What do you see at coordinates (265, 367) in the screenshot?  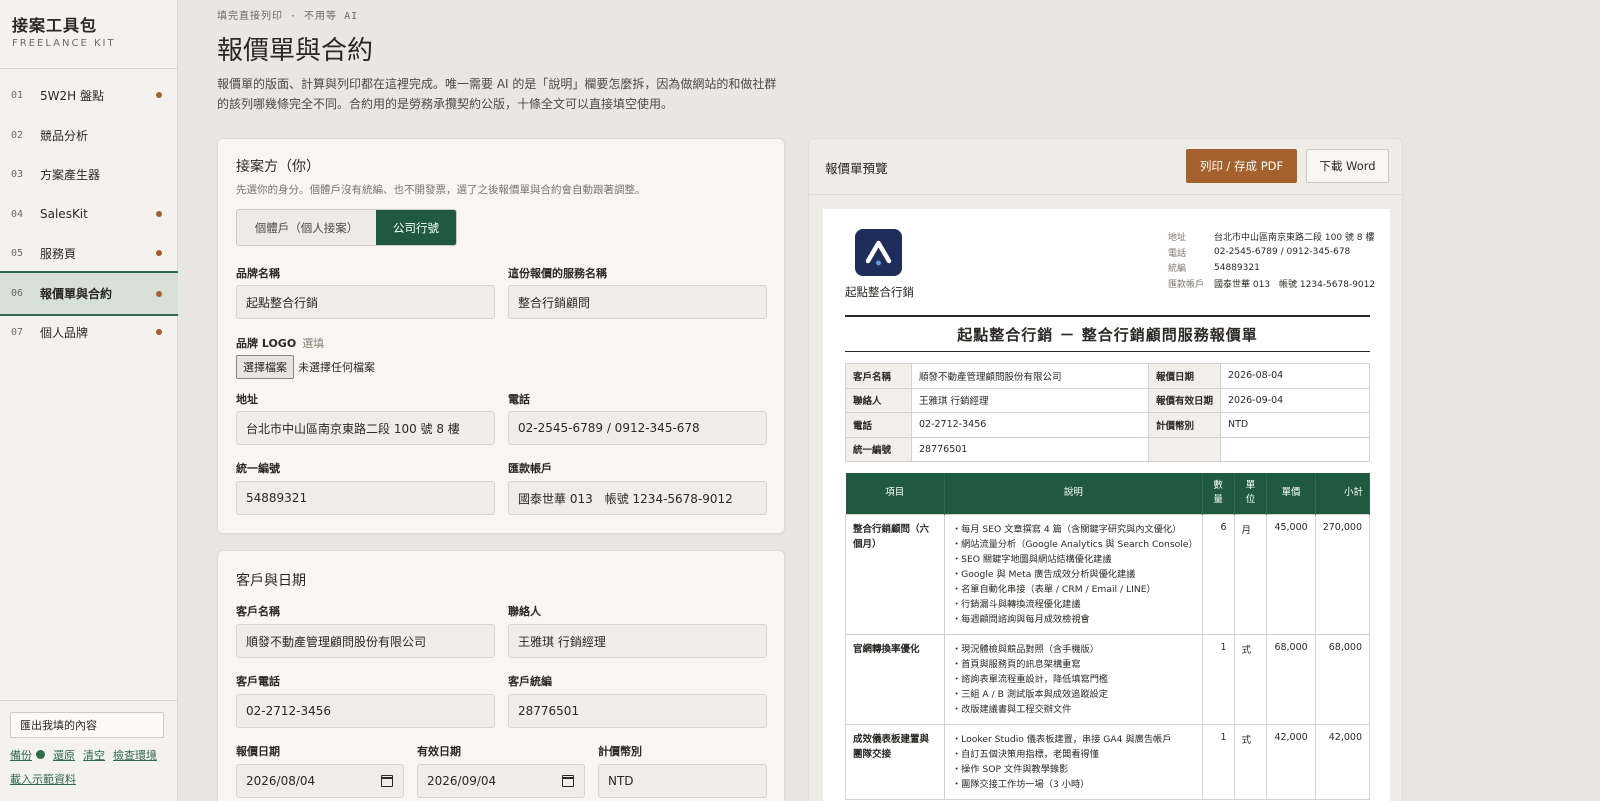 I see `choose-file-button: 選擇檔案` at bounding box center [265, 367].